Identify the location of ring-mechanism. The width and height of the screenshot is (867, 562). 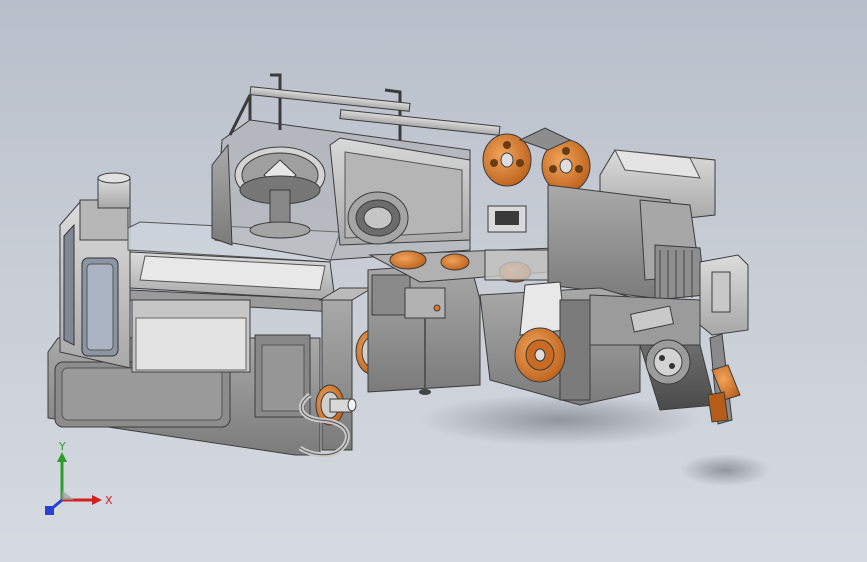
(378, 218).